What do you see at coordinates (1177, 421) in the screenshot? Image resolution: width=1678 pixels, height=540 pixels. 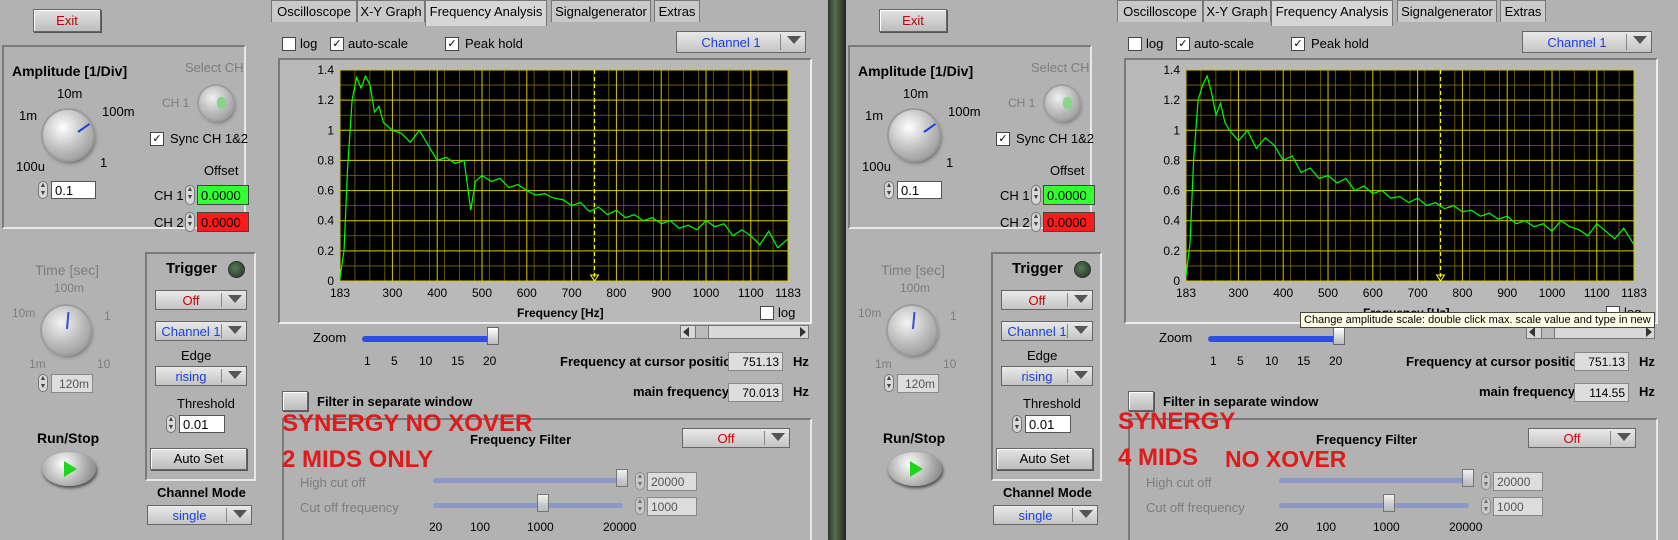 I see `annotation-text: SYNERGY` at bounding box center [1177, 421].